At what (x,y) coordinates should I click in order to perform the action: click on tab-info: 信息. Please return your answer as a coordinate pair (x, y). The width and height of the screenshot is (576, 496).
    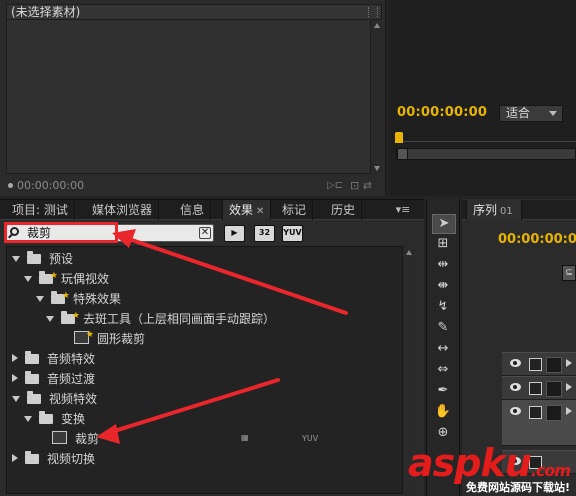
    Looking at the image, I should click on (193, 210).